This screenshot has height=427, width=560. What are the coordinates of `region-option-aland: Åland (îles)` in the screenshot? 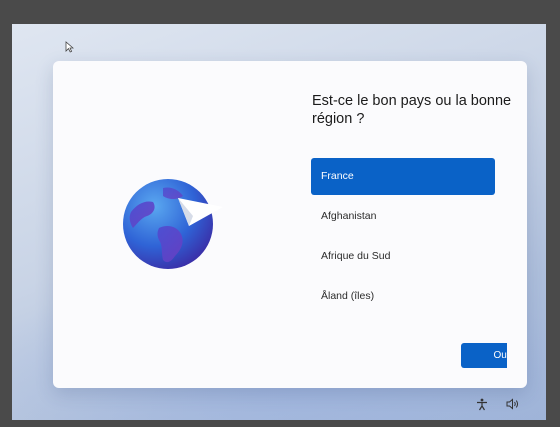 It's located at (403, 296).